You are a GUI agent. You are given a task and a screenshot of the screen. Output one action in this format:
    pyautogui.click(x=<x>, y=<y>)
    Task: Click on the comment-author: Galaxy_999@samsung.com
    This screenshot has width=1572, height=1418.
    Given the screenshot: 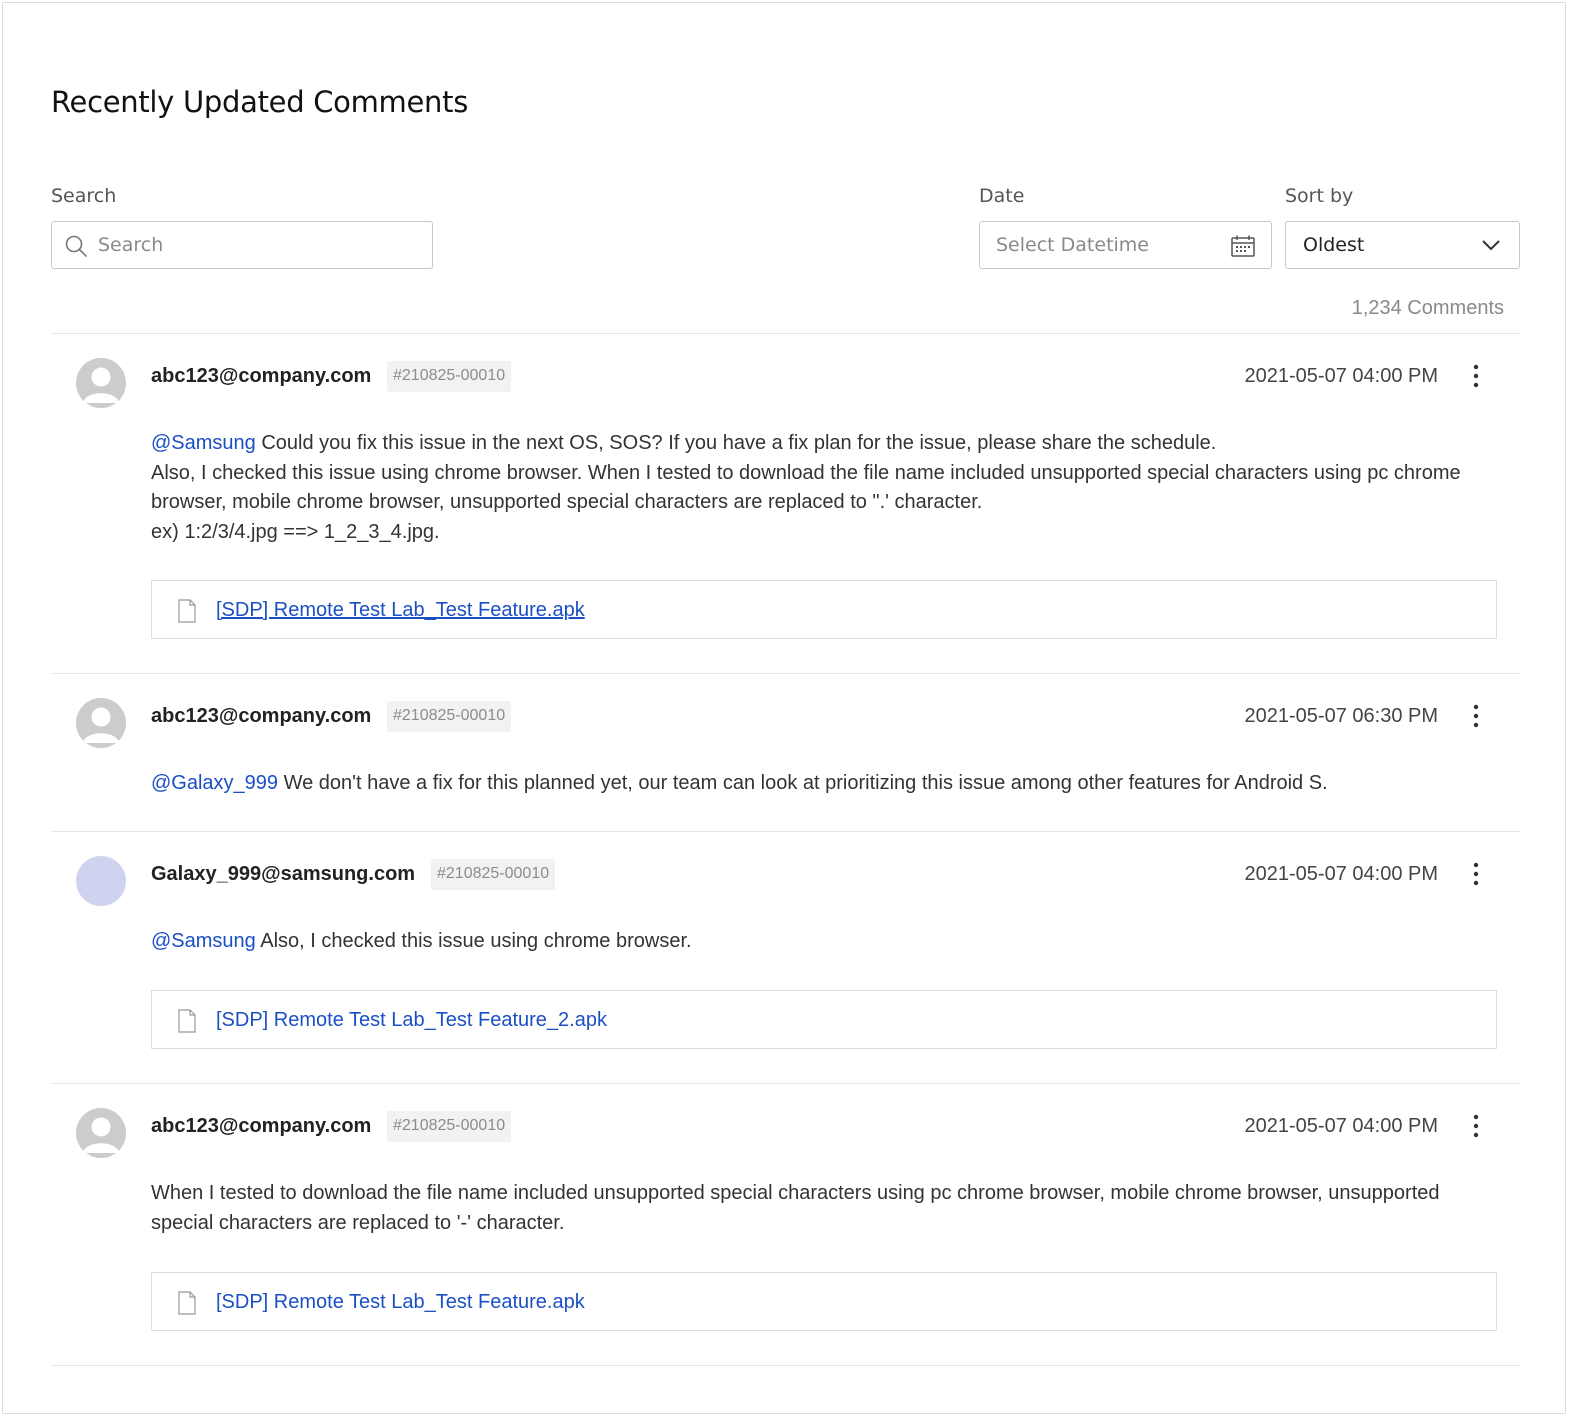 What is the action you would take?
    pyautogui.click(x=283, y=874)
    